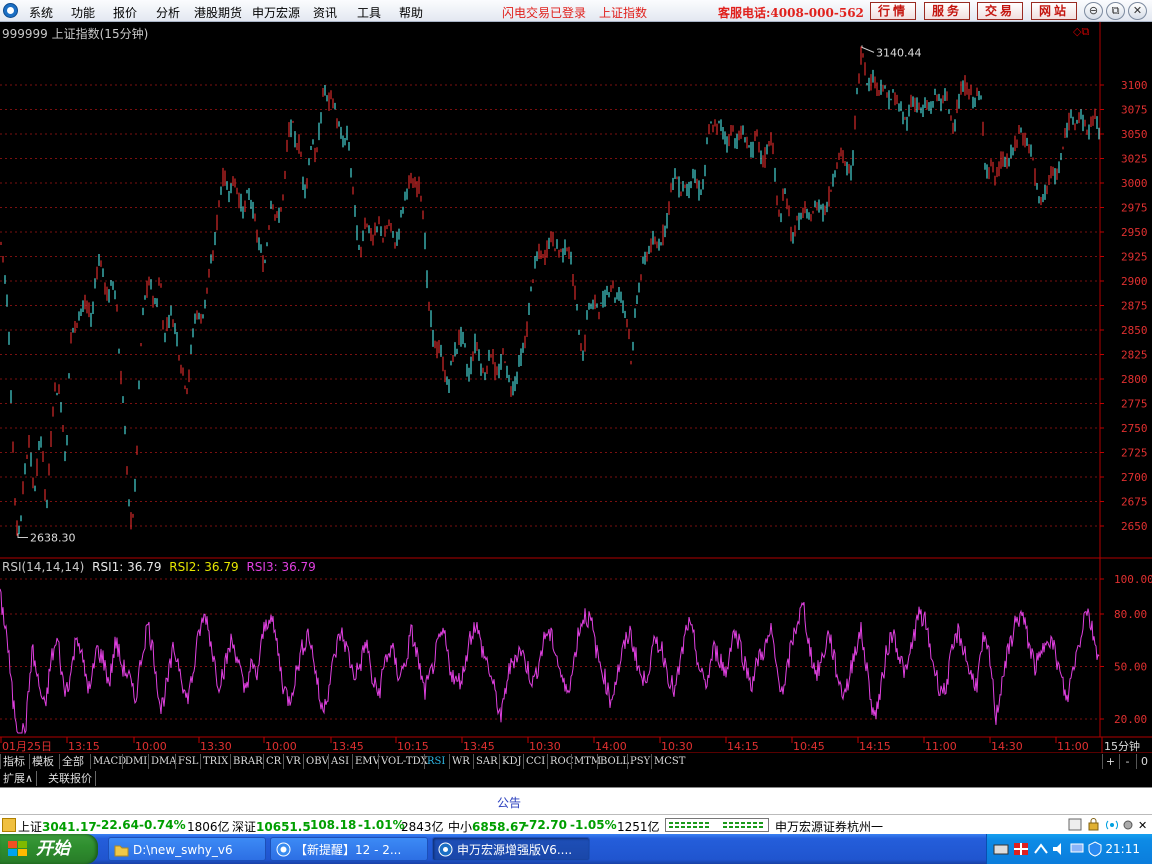  Describe the element at coordinates (947, 11) in the screenshot. I see `service-button: 服务` at that location.